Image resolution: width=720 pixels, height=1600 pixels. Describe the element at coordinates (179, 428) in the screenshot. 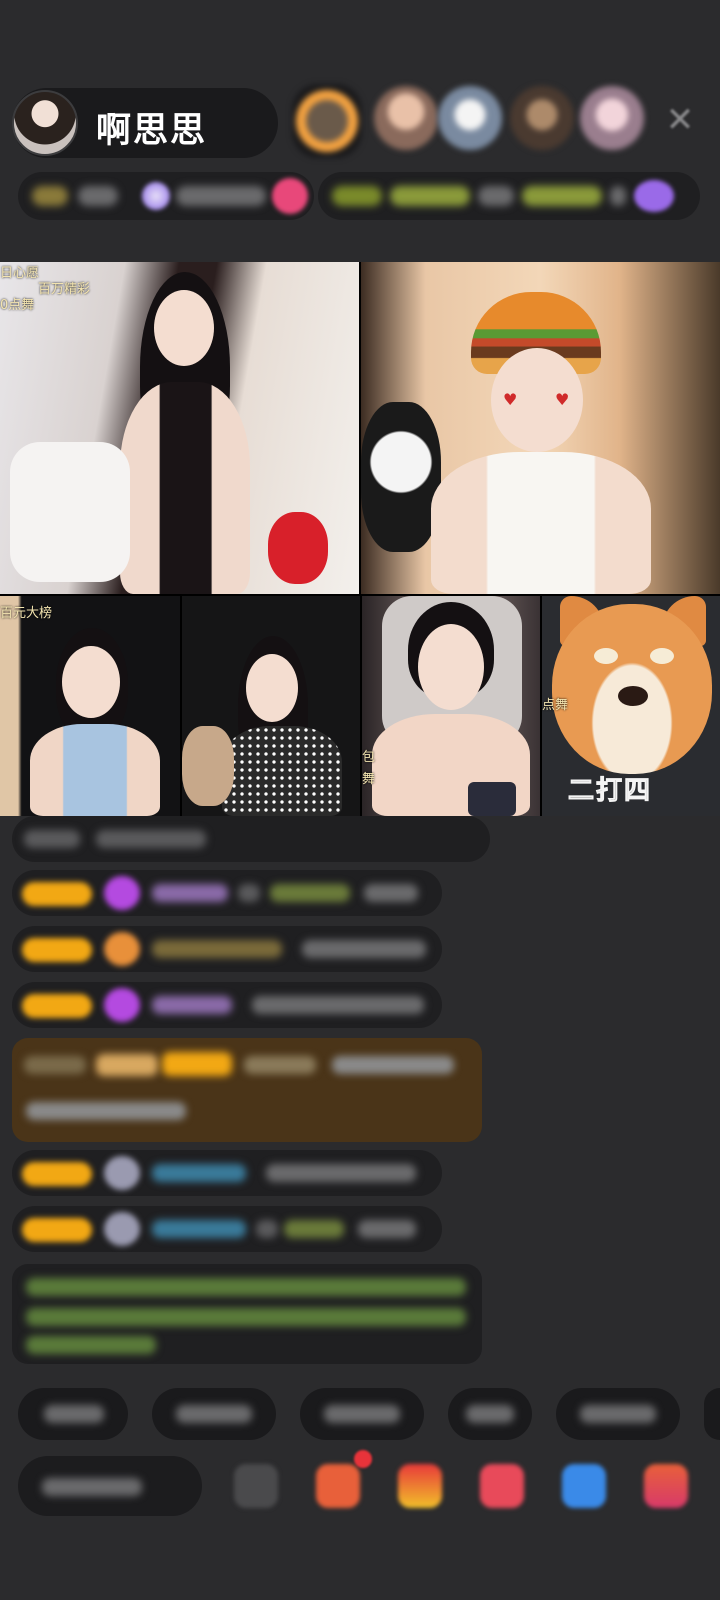

I see `video-tile-main: 日心愿 百万精彩 0点舞` at that location.